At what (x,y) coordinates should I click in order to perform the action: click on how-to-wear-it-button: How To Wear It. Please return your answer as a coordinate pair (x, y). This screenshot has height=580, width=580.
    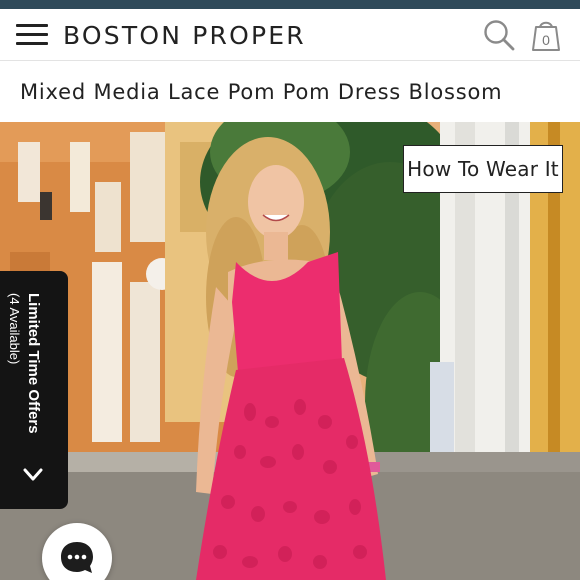
    Looking at the image, I should click on (483, 169).